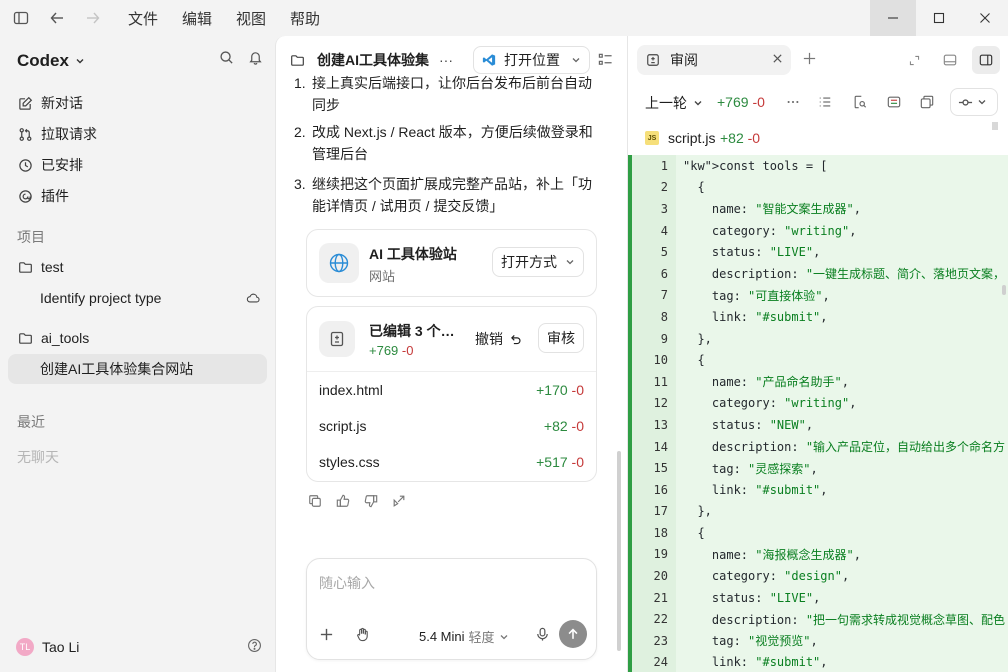  What do you see at coordinates (137, 196) in the screenshot?
I see `sidebar-item-plugins: 插件` at bounding box center [137, 196].